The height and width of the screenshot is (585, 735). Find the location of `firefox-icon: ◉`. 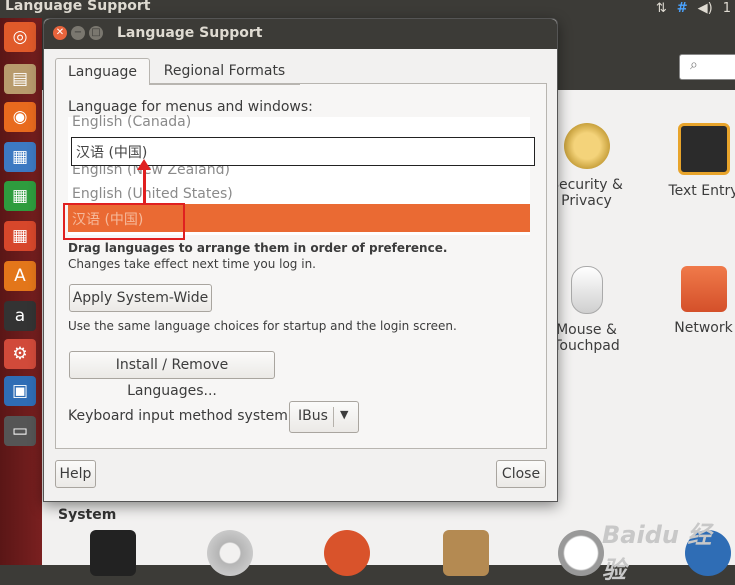

firefox-icon: ◉ is located at coordinates (20, 117).